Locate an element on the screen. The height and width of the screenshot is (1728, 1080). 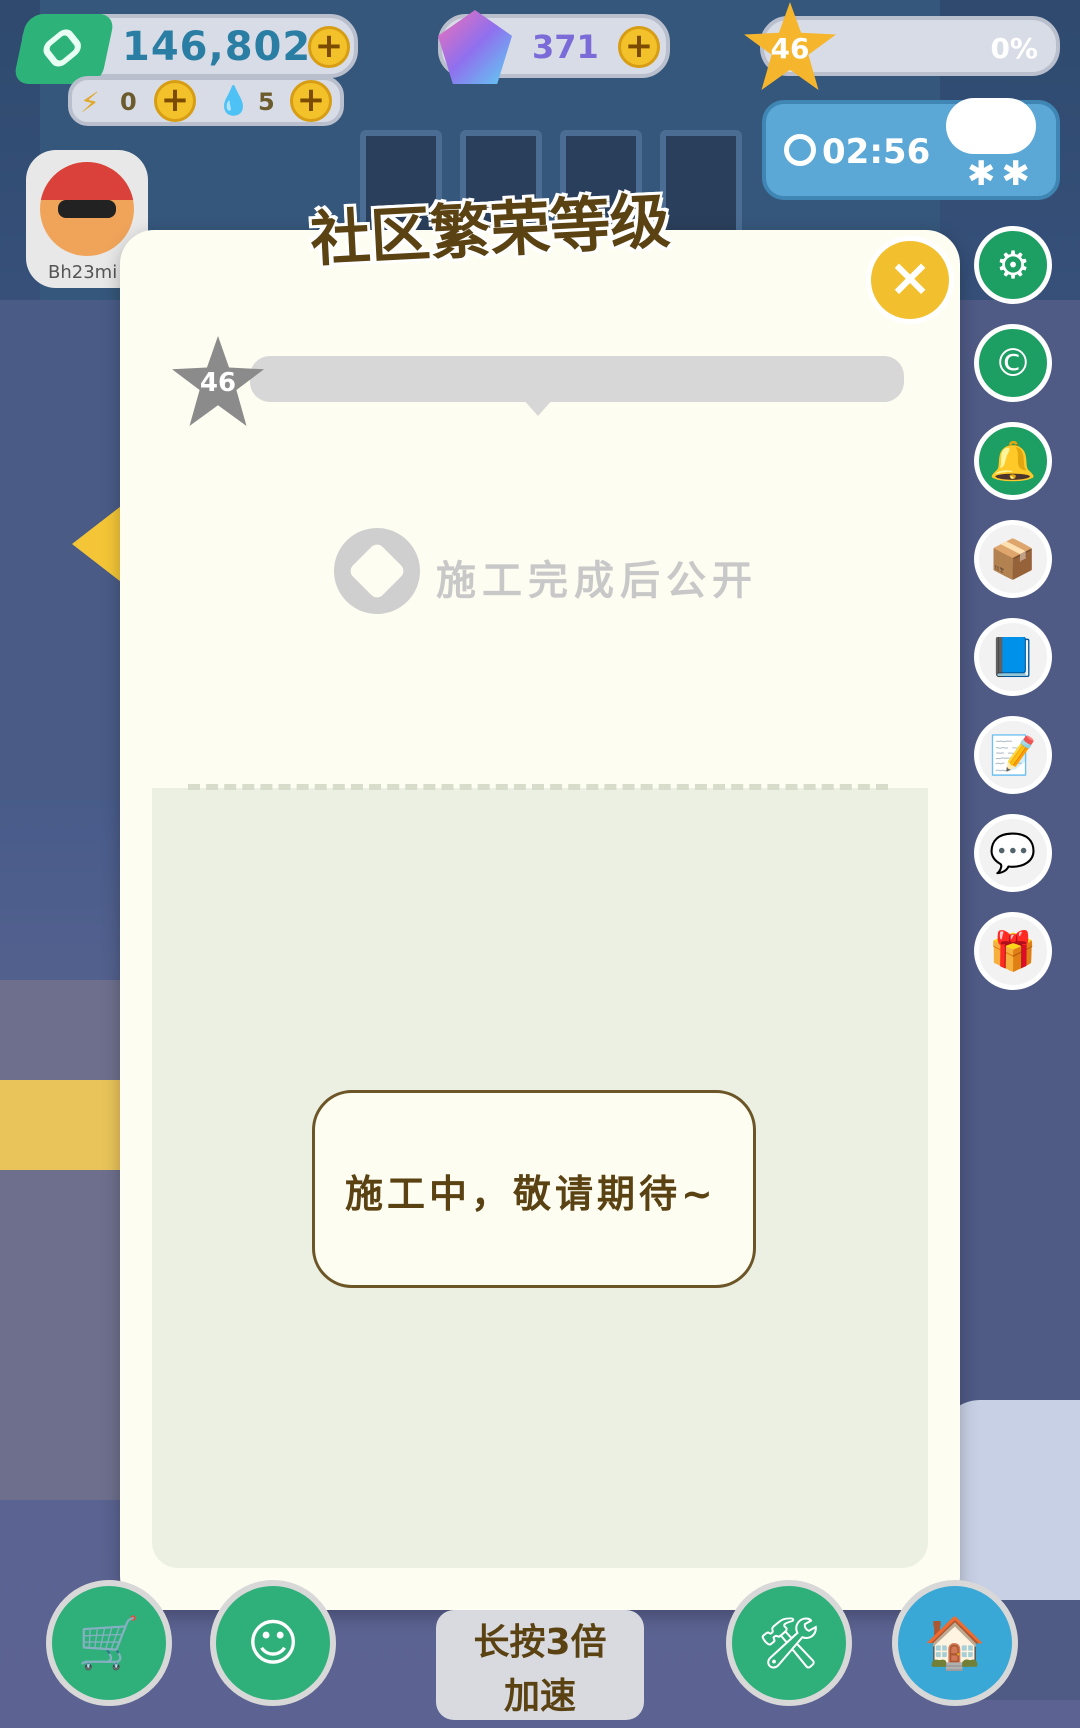
prosperity-progress-bar is located at coordinates (577, 379).